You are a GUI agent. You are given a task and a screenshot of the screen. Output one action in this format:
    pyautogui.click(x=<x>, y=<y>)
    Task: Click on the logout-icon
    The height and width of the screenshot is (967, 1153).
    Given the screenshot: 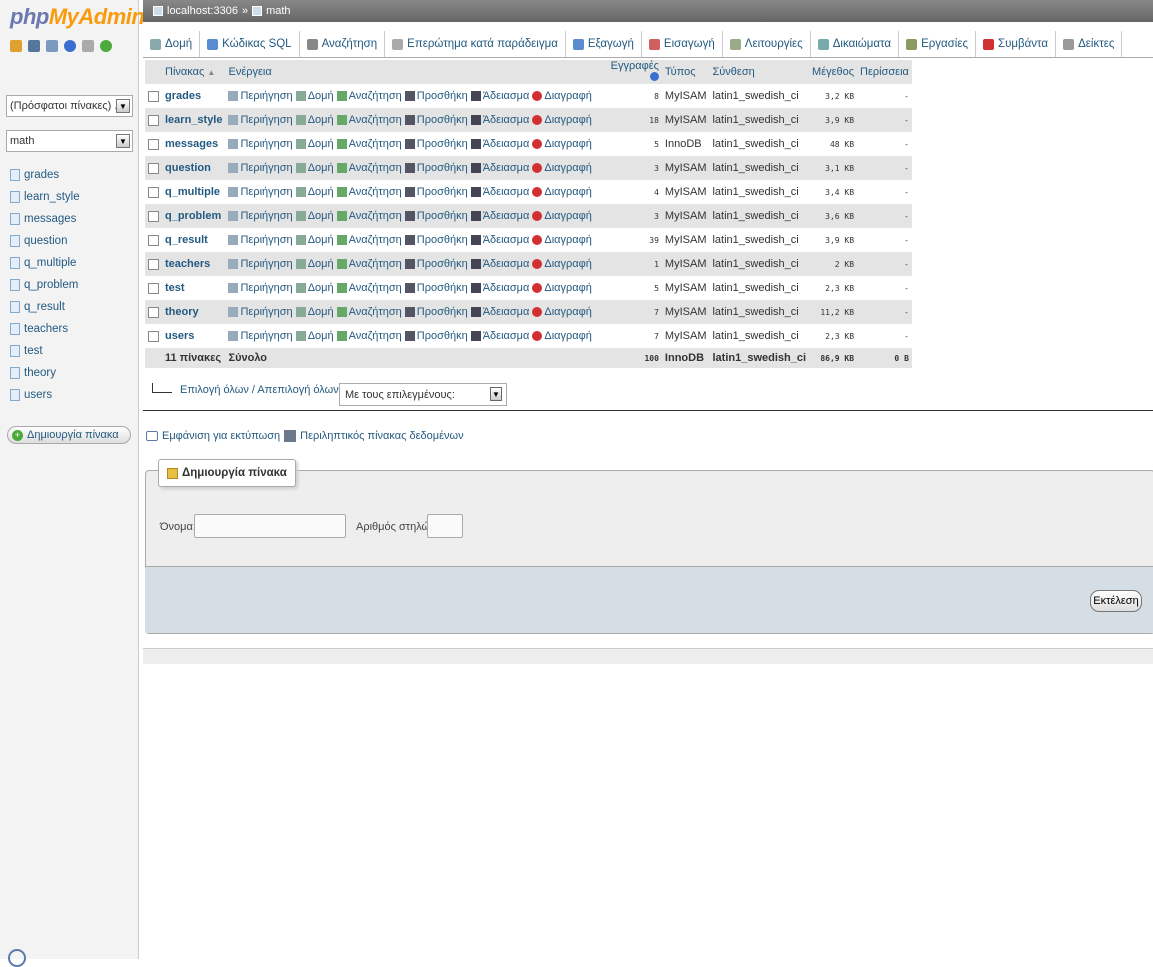 What is the action you would take?
    pyautogui.click(x=34, y=46)
    